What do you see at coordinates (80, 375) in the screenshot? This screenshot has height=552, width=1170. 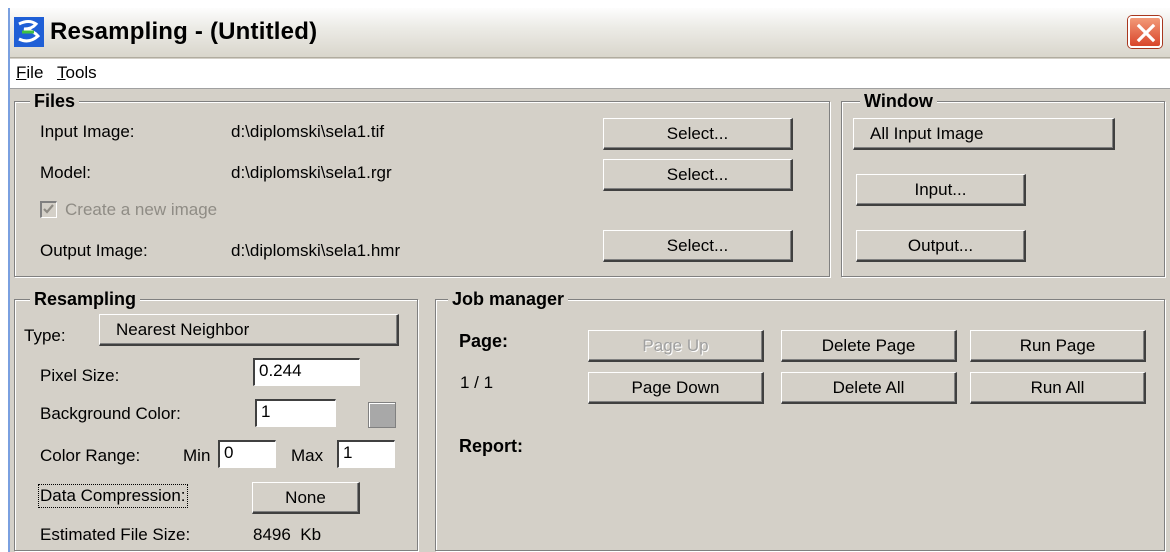 I see `pixel-size-label: Pixel Size:` at bounding box center [80, 375].